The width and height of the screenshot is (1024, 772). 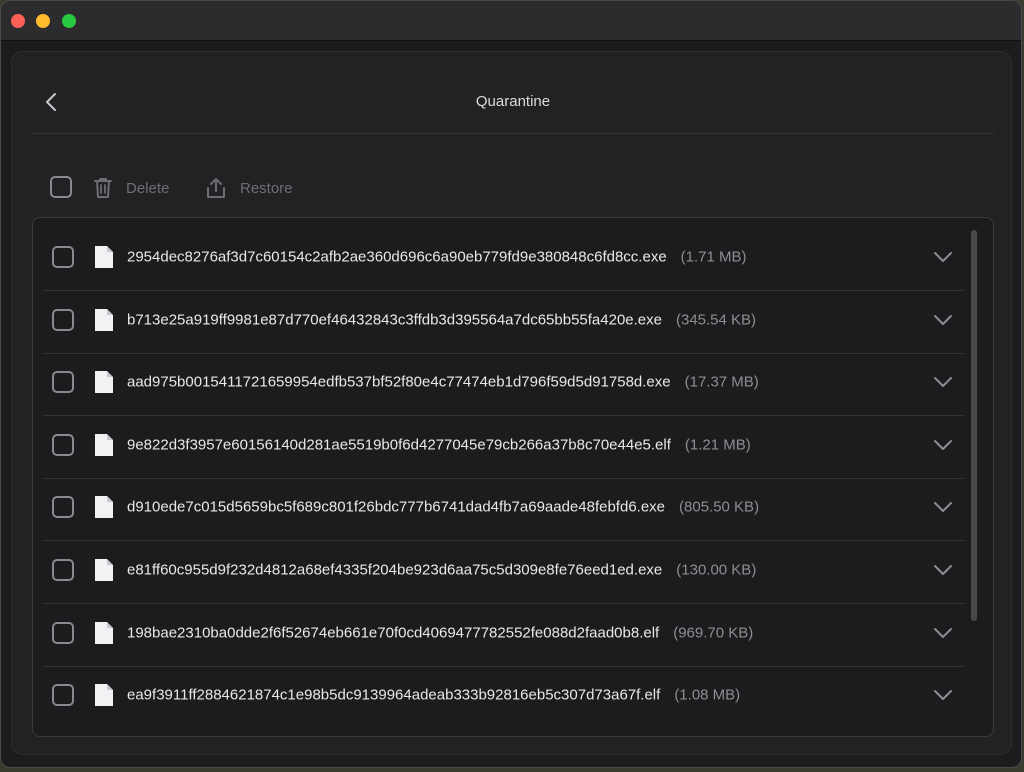 I want to click on trash-icon, so click(x=103, y=188).